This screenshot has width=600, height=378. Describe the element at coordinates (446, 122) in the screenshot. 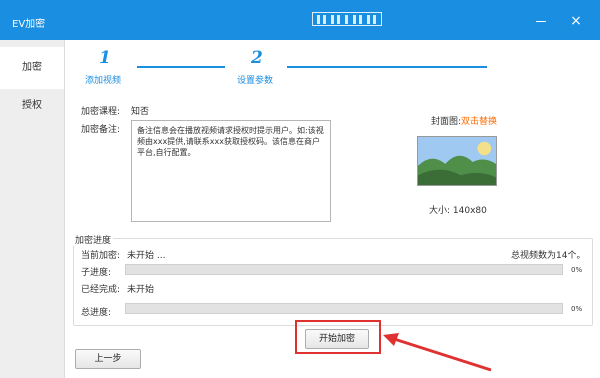

I see `cover-label-text: 封面图:` at that location.